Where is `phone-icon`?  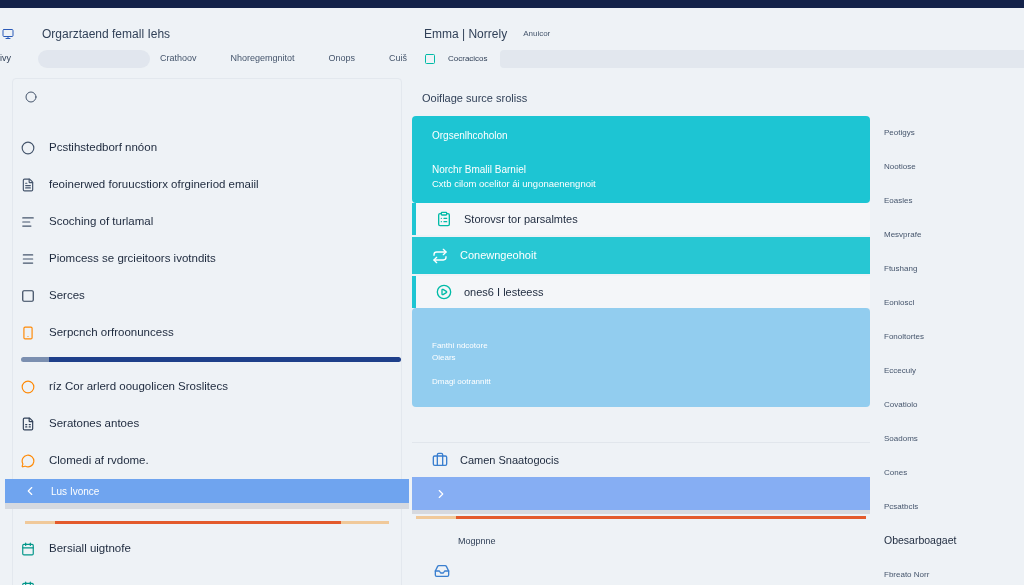
phone-icon is located at coordinates (28, 332).